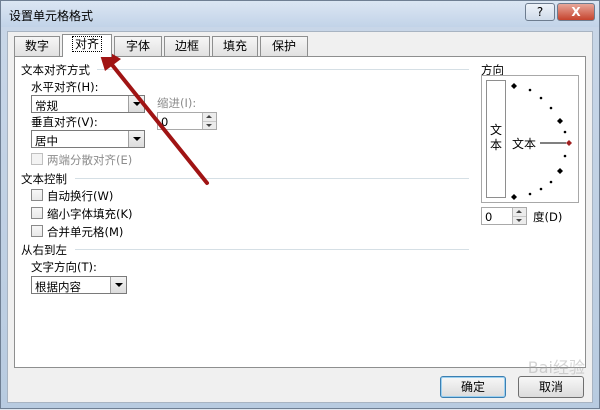  I want to click on tab-font: 字体, so click(138, 46).